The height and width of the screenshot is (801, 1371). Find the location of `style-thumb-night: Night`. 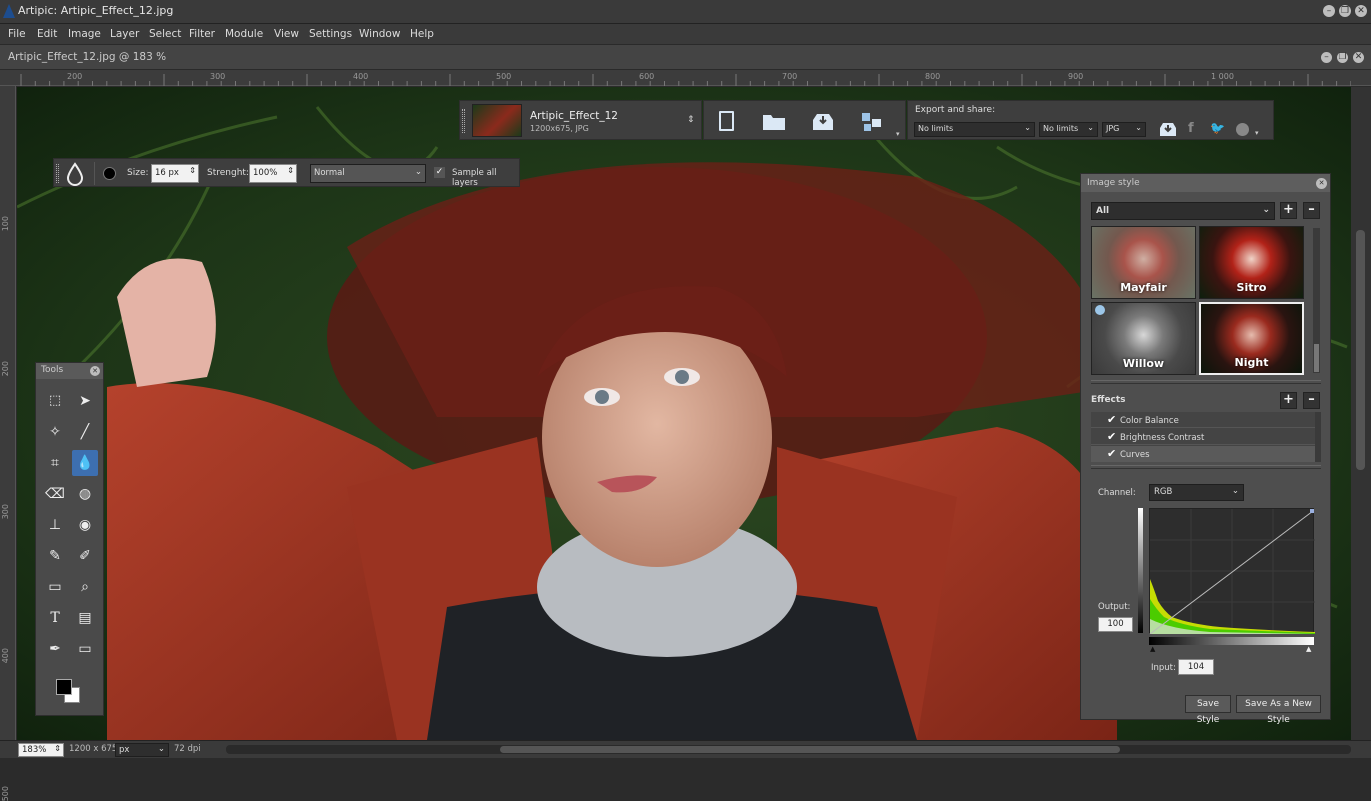

style-thumb-night: Night is located at coordinates (1251, 338).